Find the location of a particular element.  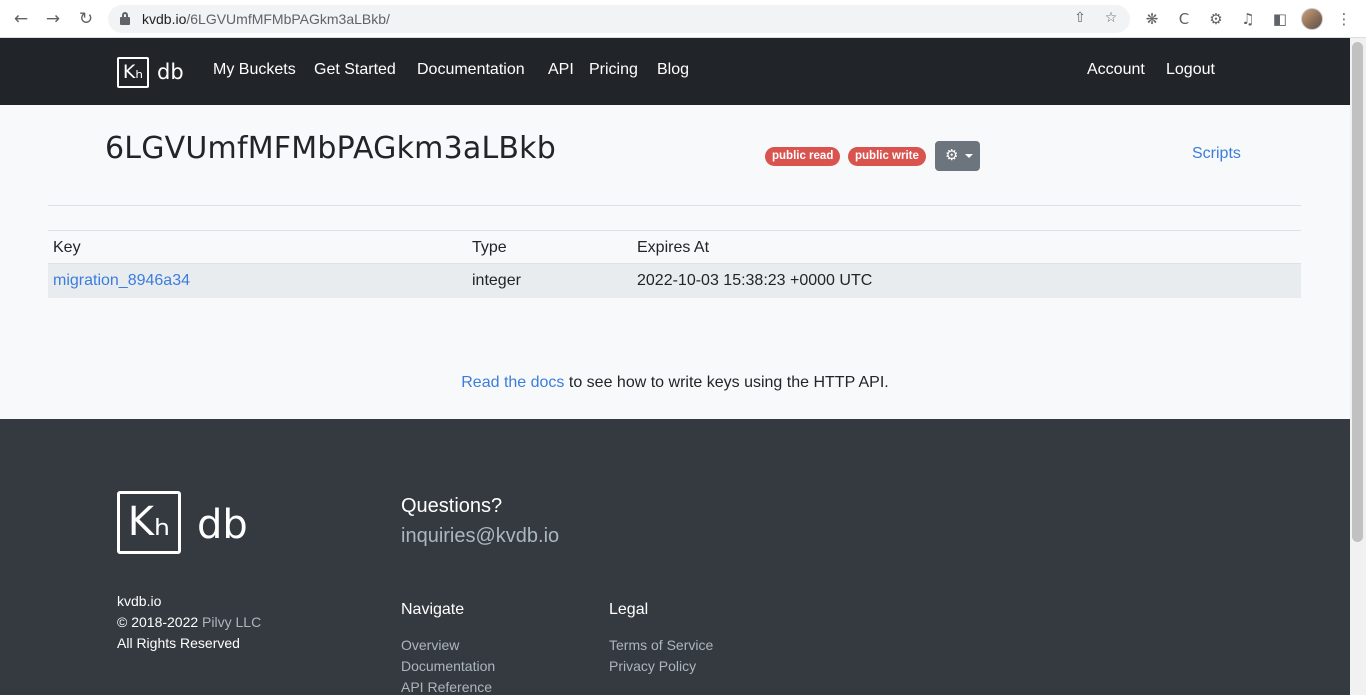

scrollbar-thumb is located at coordinates (1357, 292).